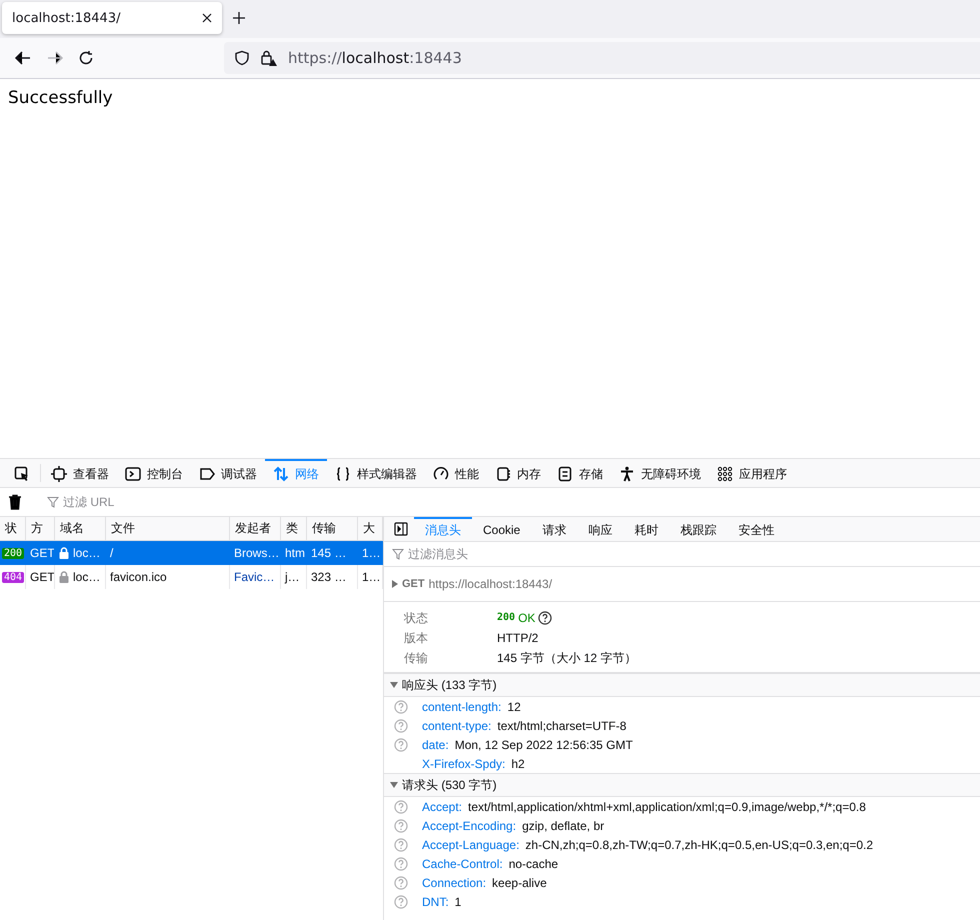 This screenshot has height=920, width=980. I want to click on header-value: gzip, deflate, br, so click(563, 825).